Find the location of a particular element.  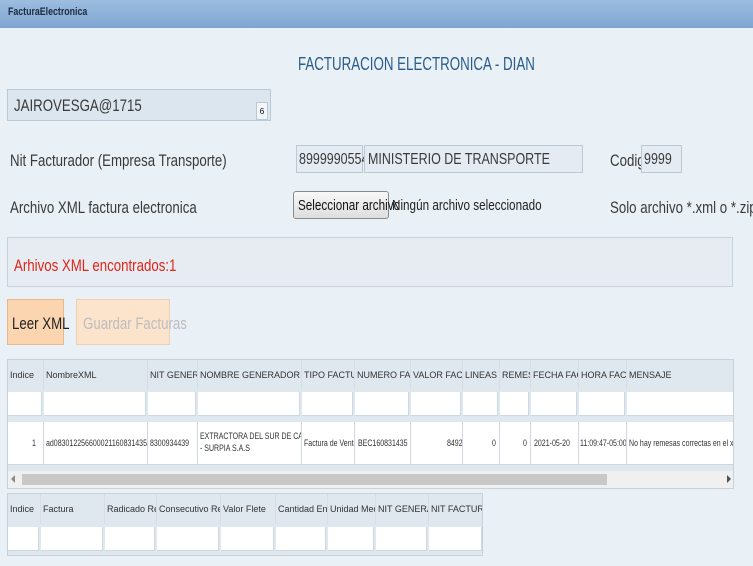

scroll-left-arrow is located at coordinates (13, 479).